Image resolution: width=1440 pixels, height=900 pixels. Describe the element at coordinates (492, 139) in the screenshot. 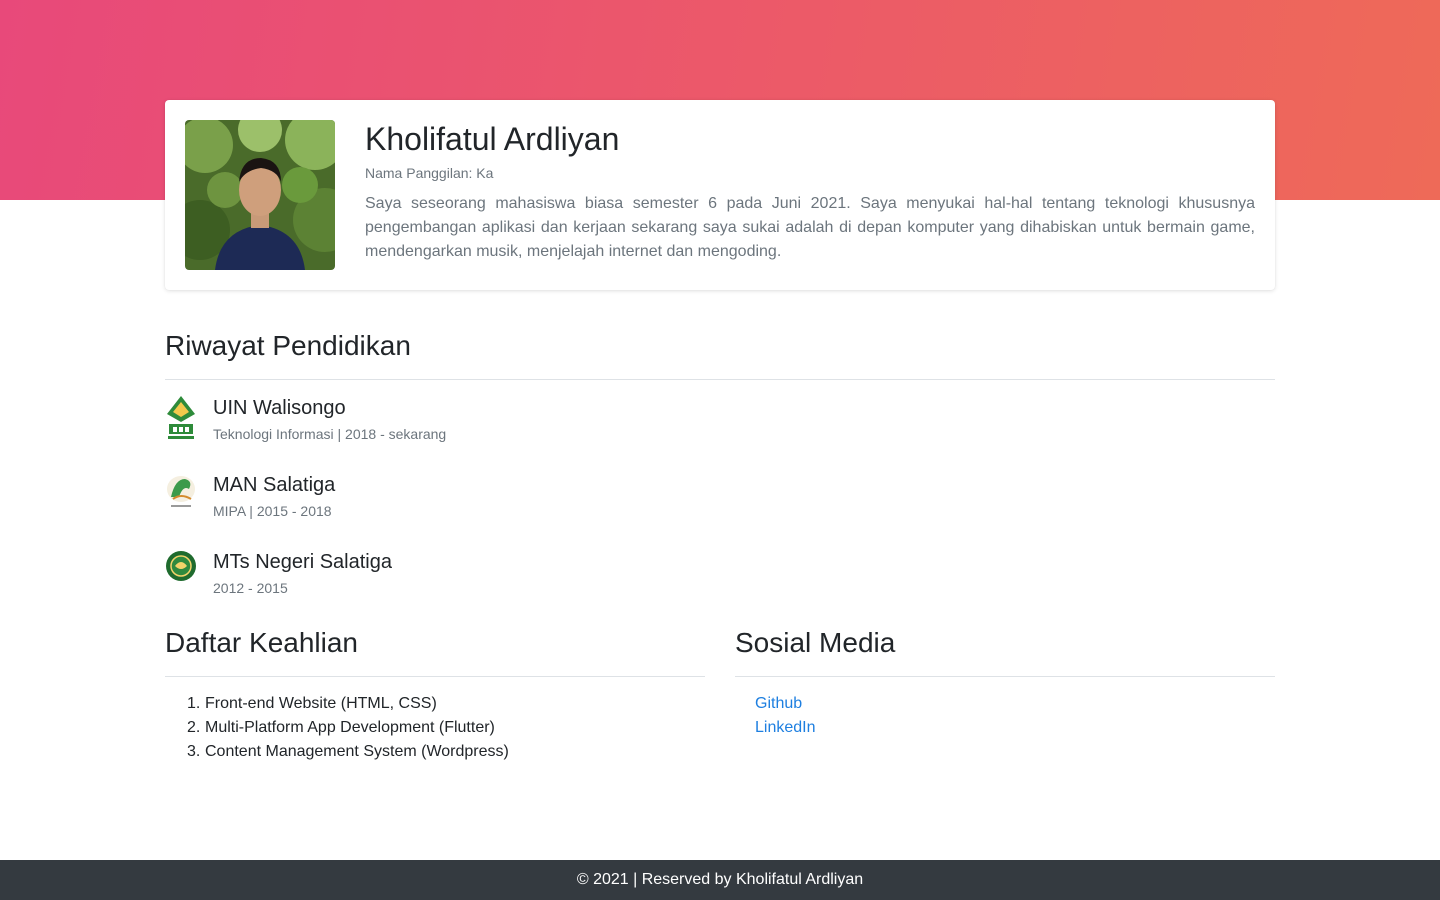

I see `profile-name: Kholifatul Ardliyan` at that location.